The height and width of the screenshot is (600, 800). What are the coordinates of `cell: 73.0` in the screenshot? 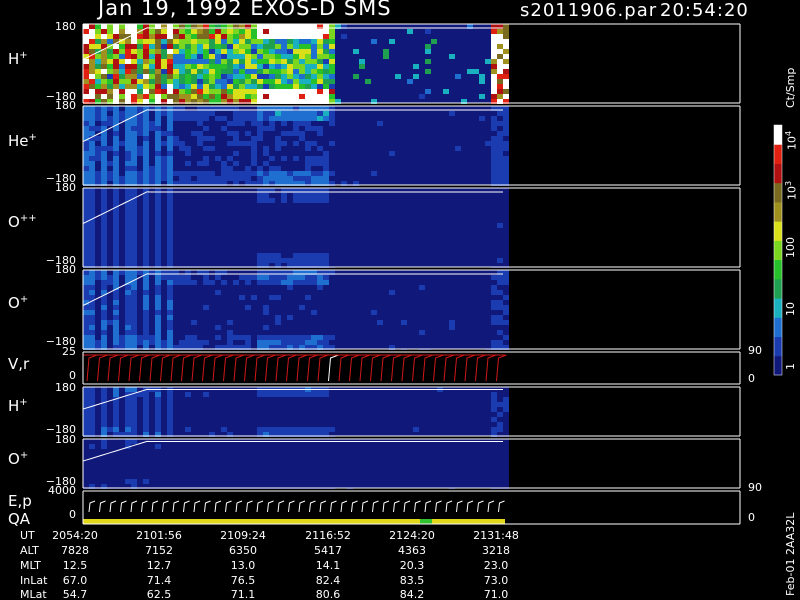 It's located at (496, 580).